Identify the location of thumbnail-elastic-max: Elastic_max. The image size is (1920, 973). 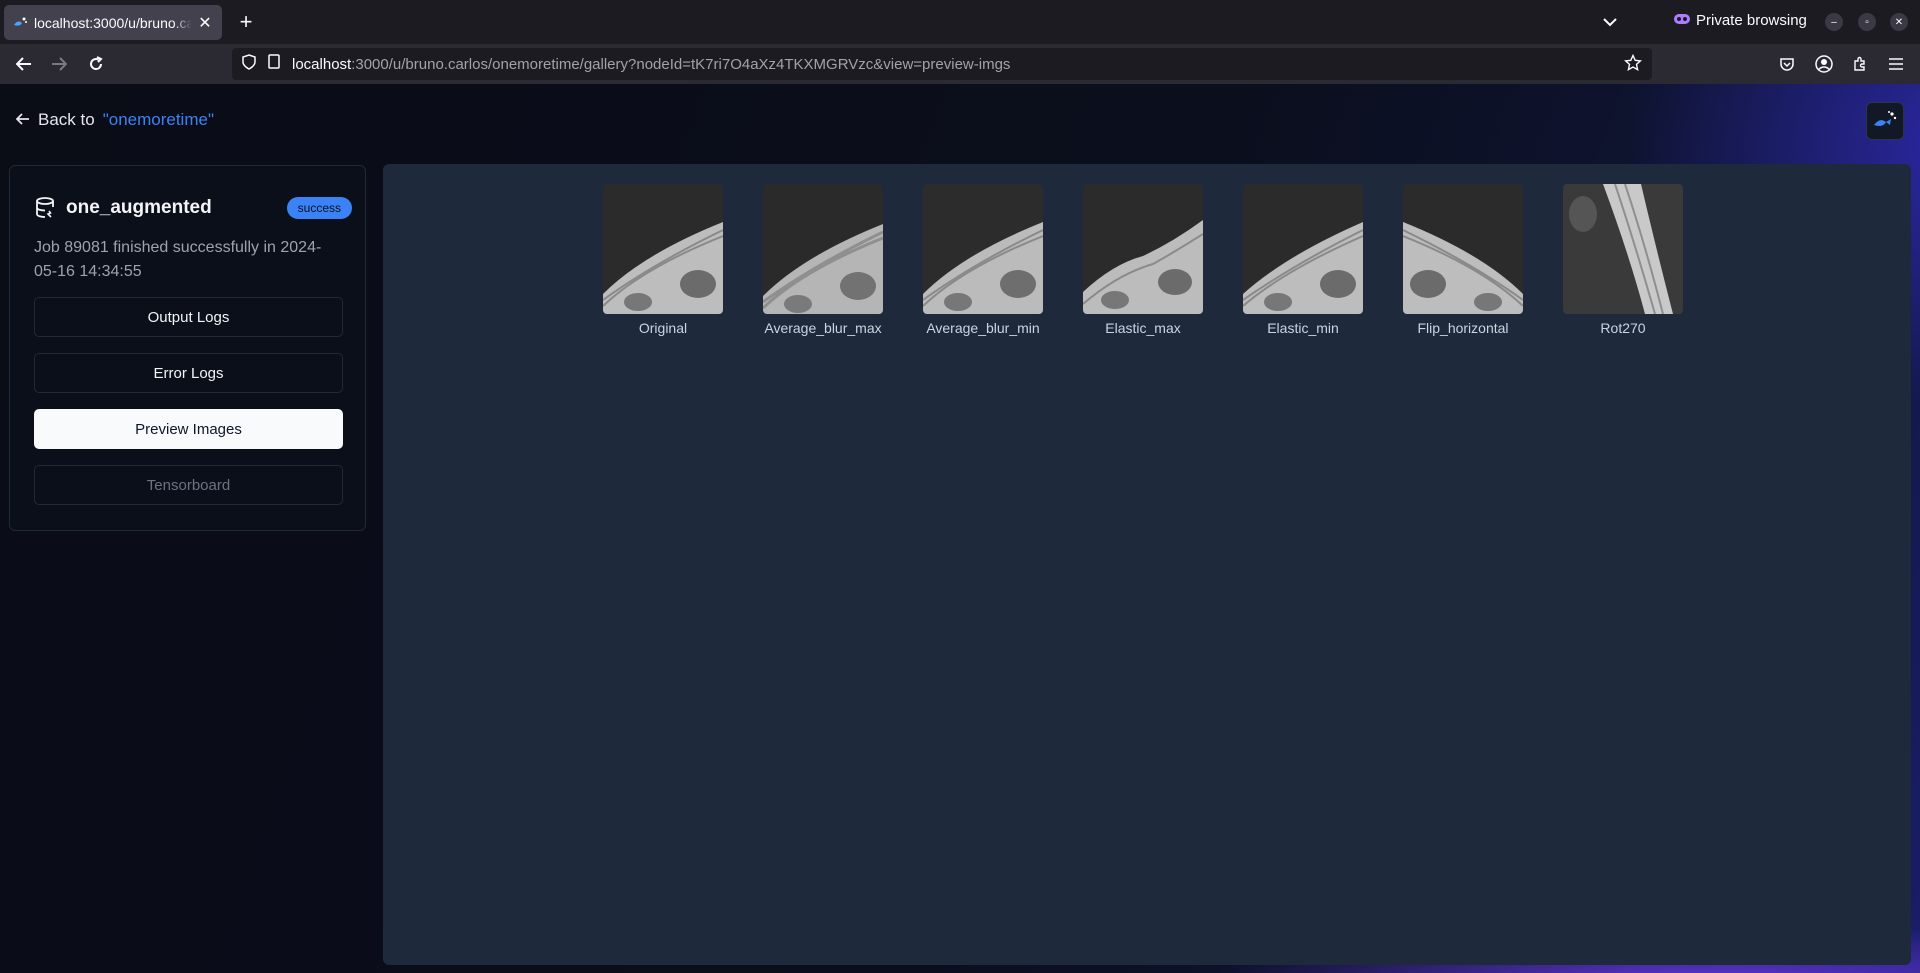
(1143, 260).